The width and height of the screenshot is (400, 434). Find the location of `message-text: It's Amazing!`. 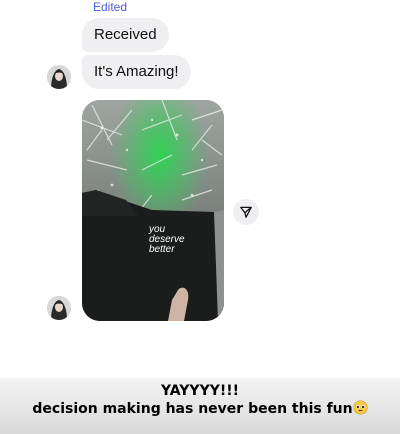

message-text: It's Amazing! is located at coordinates (136, 71).